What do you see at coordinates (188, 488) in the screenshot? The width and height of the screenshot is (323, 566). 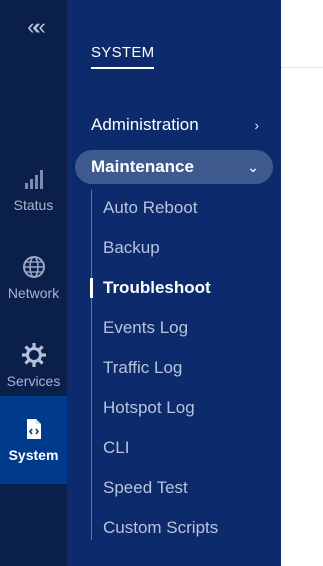 I see `submenu-speed-test: Speed Test` at bounding box center [188, 488].